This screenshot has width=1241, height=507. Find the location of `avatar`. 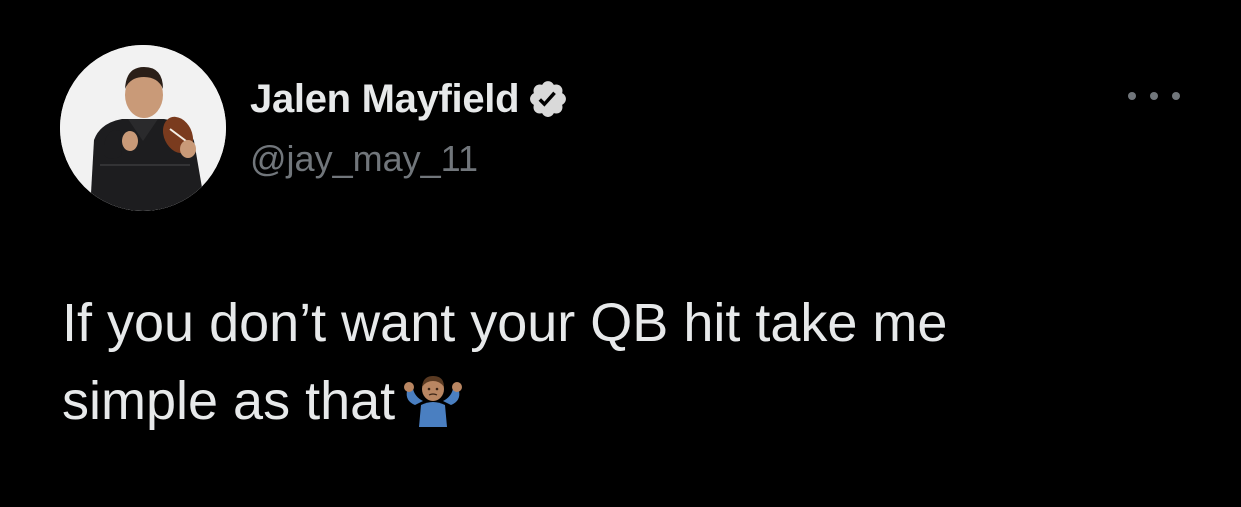

avatar is located at coordinates (143, 128).